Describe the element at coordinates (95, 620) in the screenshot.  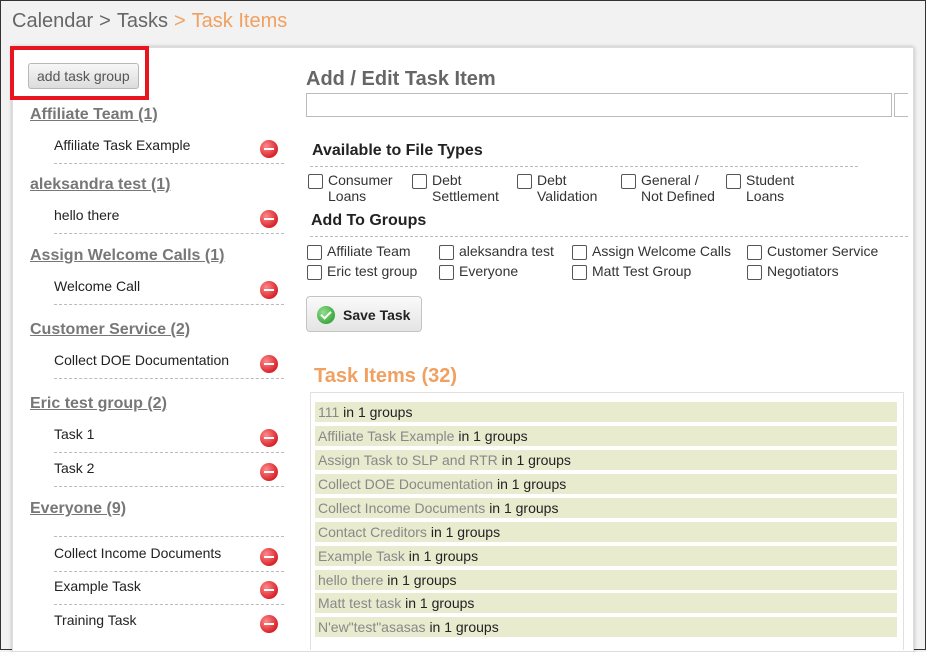
I see `task-link: Training Task` at that location.